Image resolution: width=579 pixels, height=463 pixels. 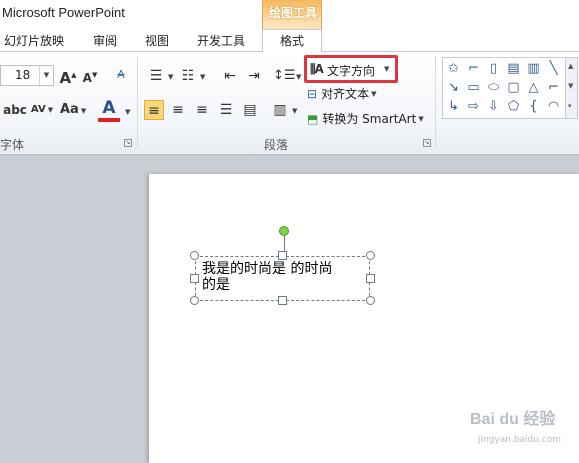 What do you see at coordinates (493, 68) in the screenshot?
I see `scroll-shape-icon: ▯` at bounding box center [493, 68].